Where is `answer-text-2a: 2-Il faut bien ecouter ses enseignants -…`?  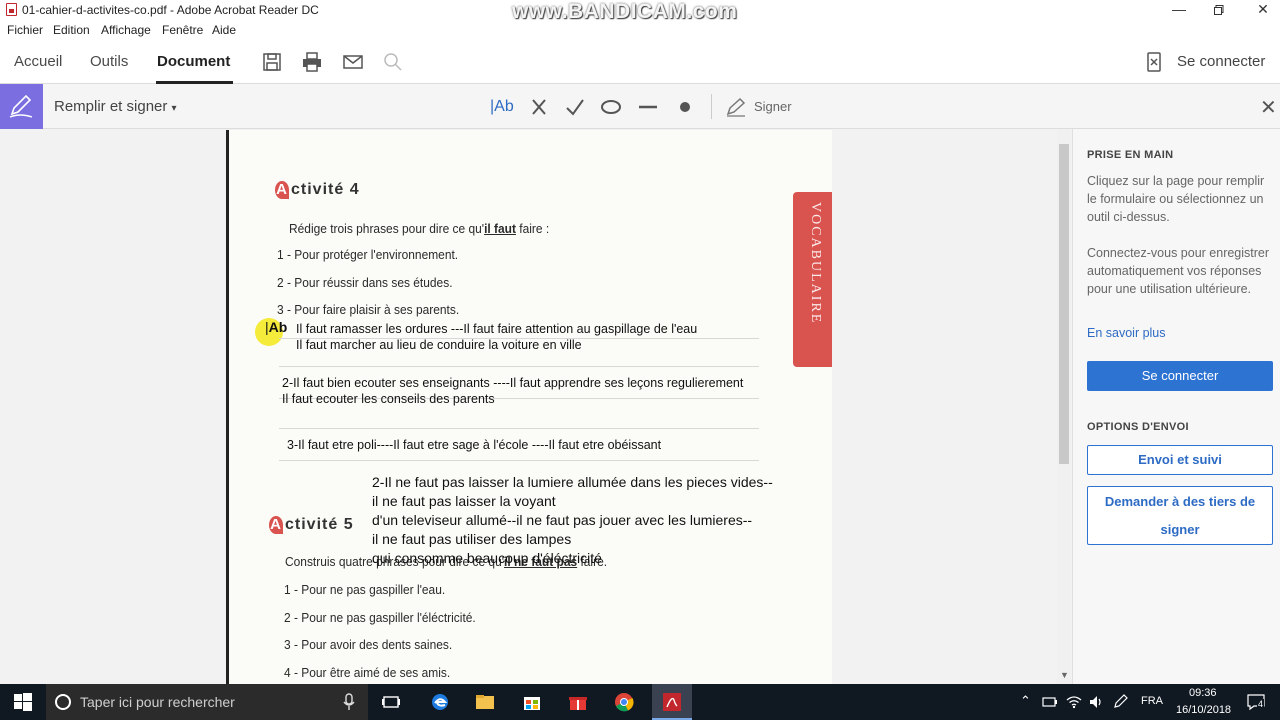
answer-text-2a: 2-Il faut bien ecouter ses enseignants -… is located at coordinates (512, 383).